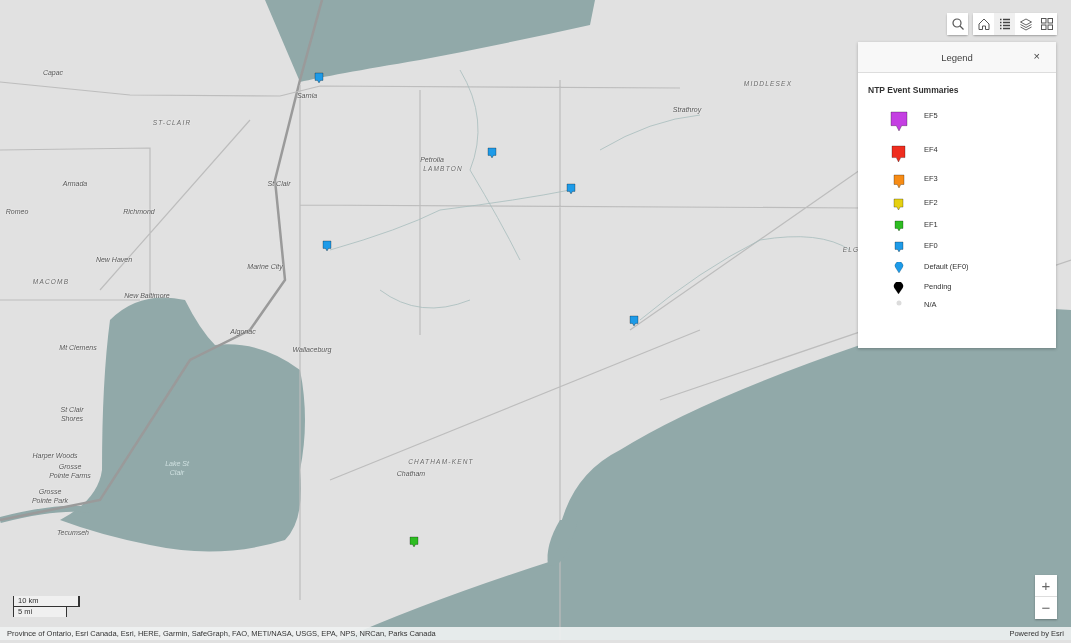 The image size is (1071, 643). I want to click on close-button: ×, so click(1036, 56).